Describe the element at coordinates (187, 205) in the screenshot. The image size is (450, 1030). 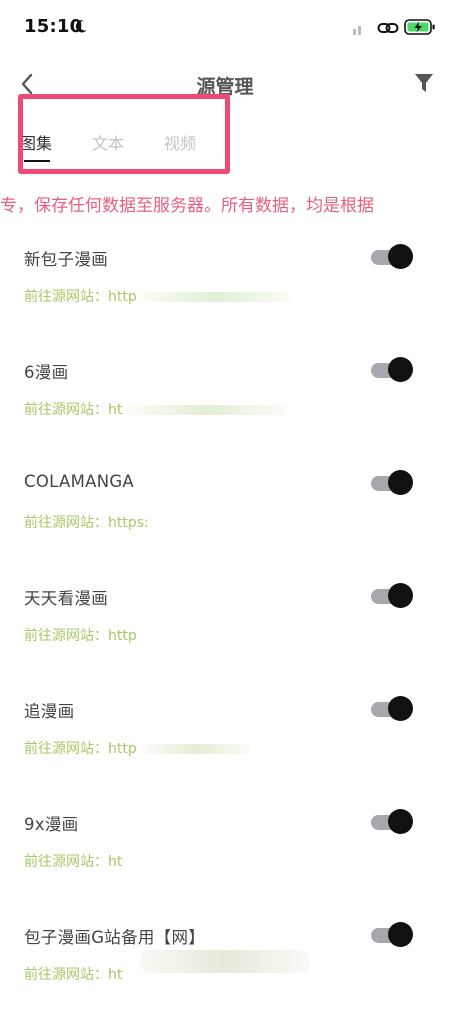
I see `notice-text: 专，保存任何数据至服务器。所有数据，均是根据` at that location.